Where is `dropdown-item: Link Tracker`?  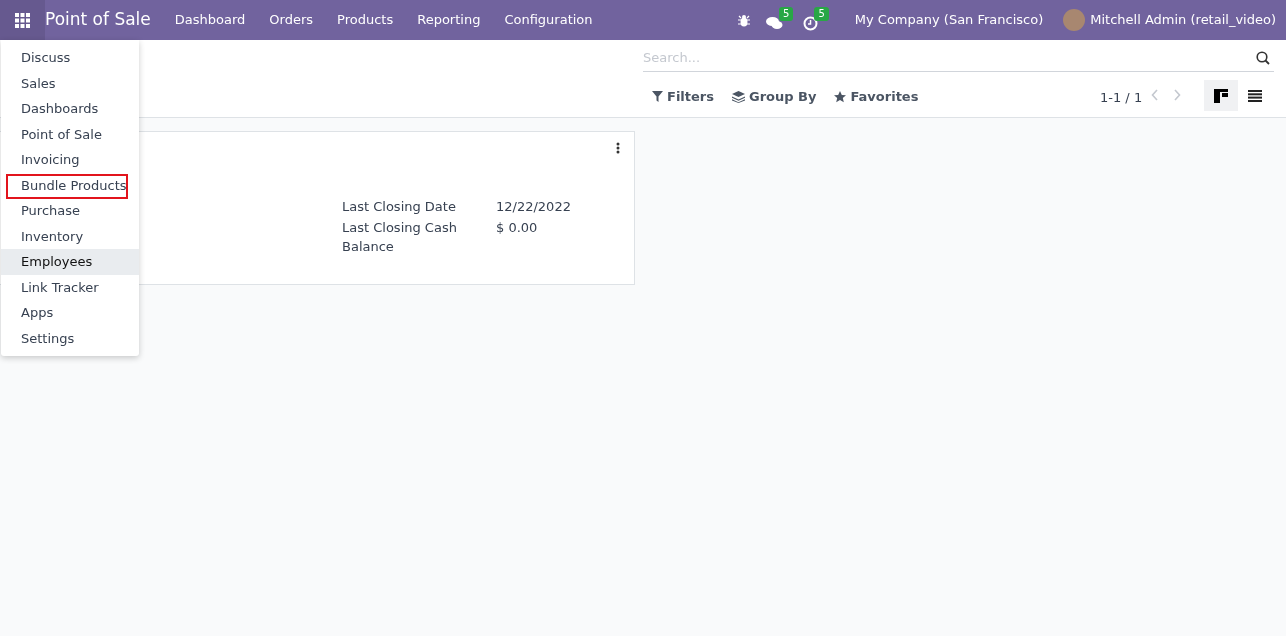 dropdown-item: Link Tracker is located at coordinates (70, 287).